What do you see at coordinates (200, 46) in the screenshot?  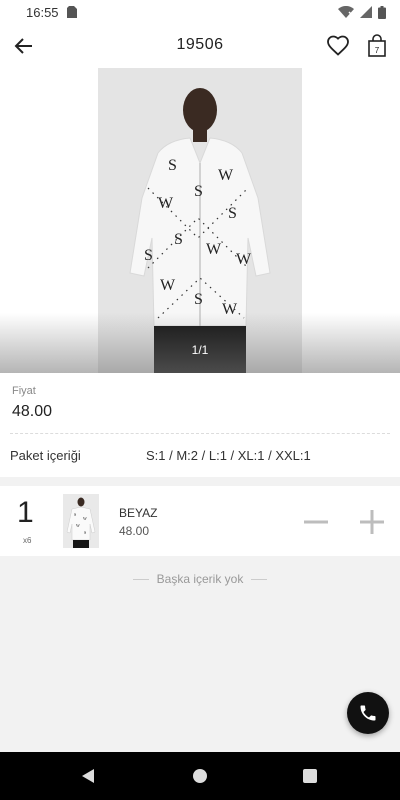 I see `app-bar: 19506 7` at bounding box center [200, 46].